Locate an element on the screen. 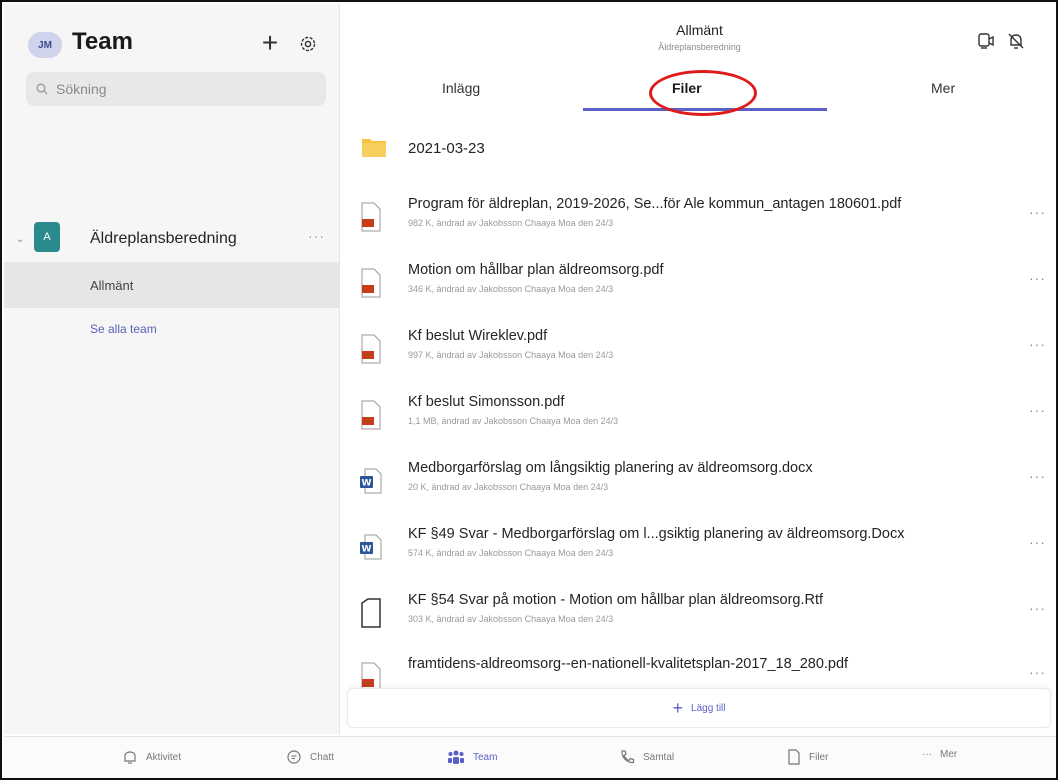 The width and height of the screenshot is (1058, 780). channel-label: Allmänt is located at coordinates (112, 285).